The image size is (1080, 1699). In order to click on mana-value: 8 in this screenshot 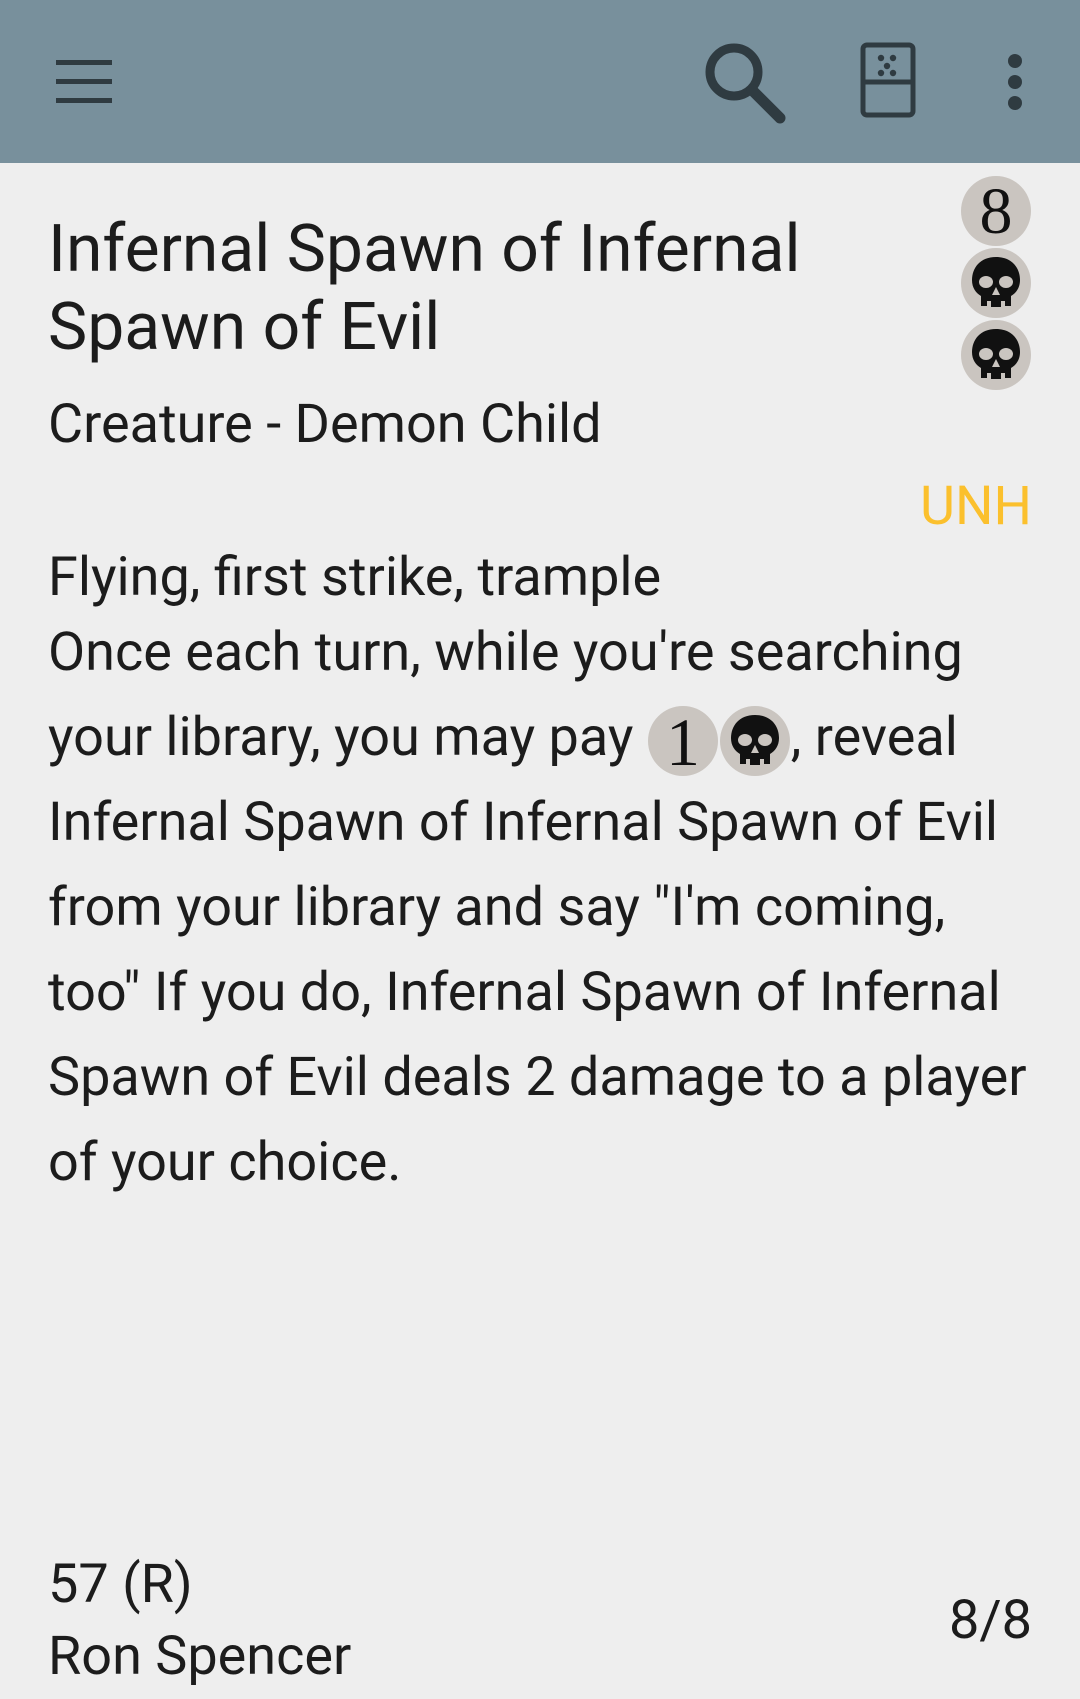, I will do `click(996, 211)`.